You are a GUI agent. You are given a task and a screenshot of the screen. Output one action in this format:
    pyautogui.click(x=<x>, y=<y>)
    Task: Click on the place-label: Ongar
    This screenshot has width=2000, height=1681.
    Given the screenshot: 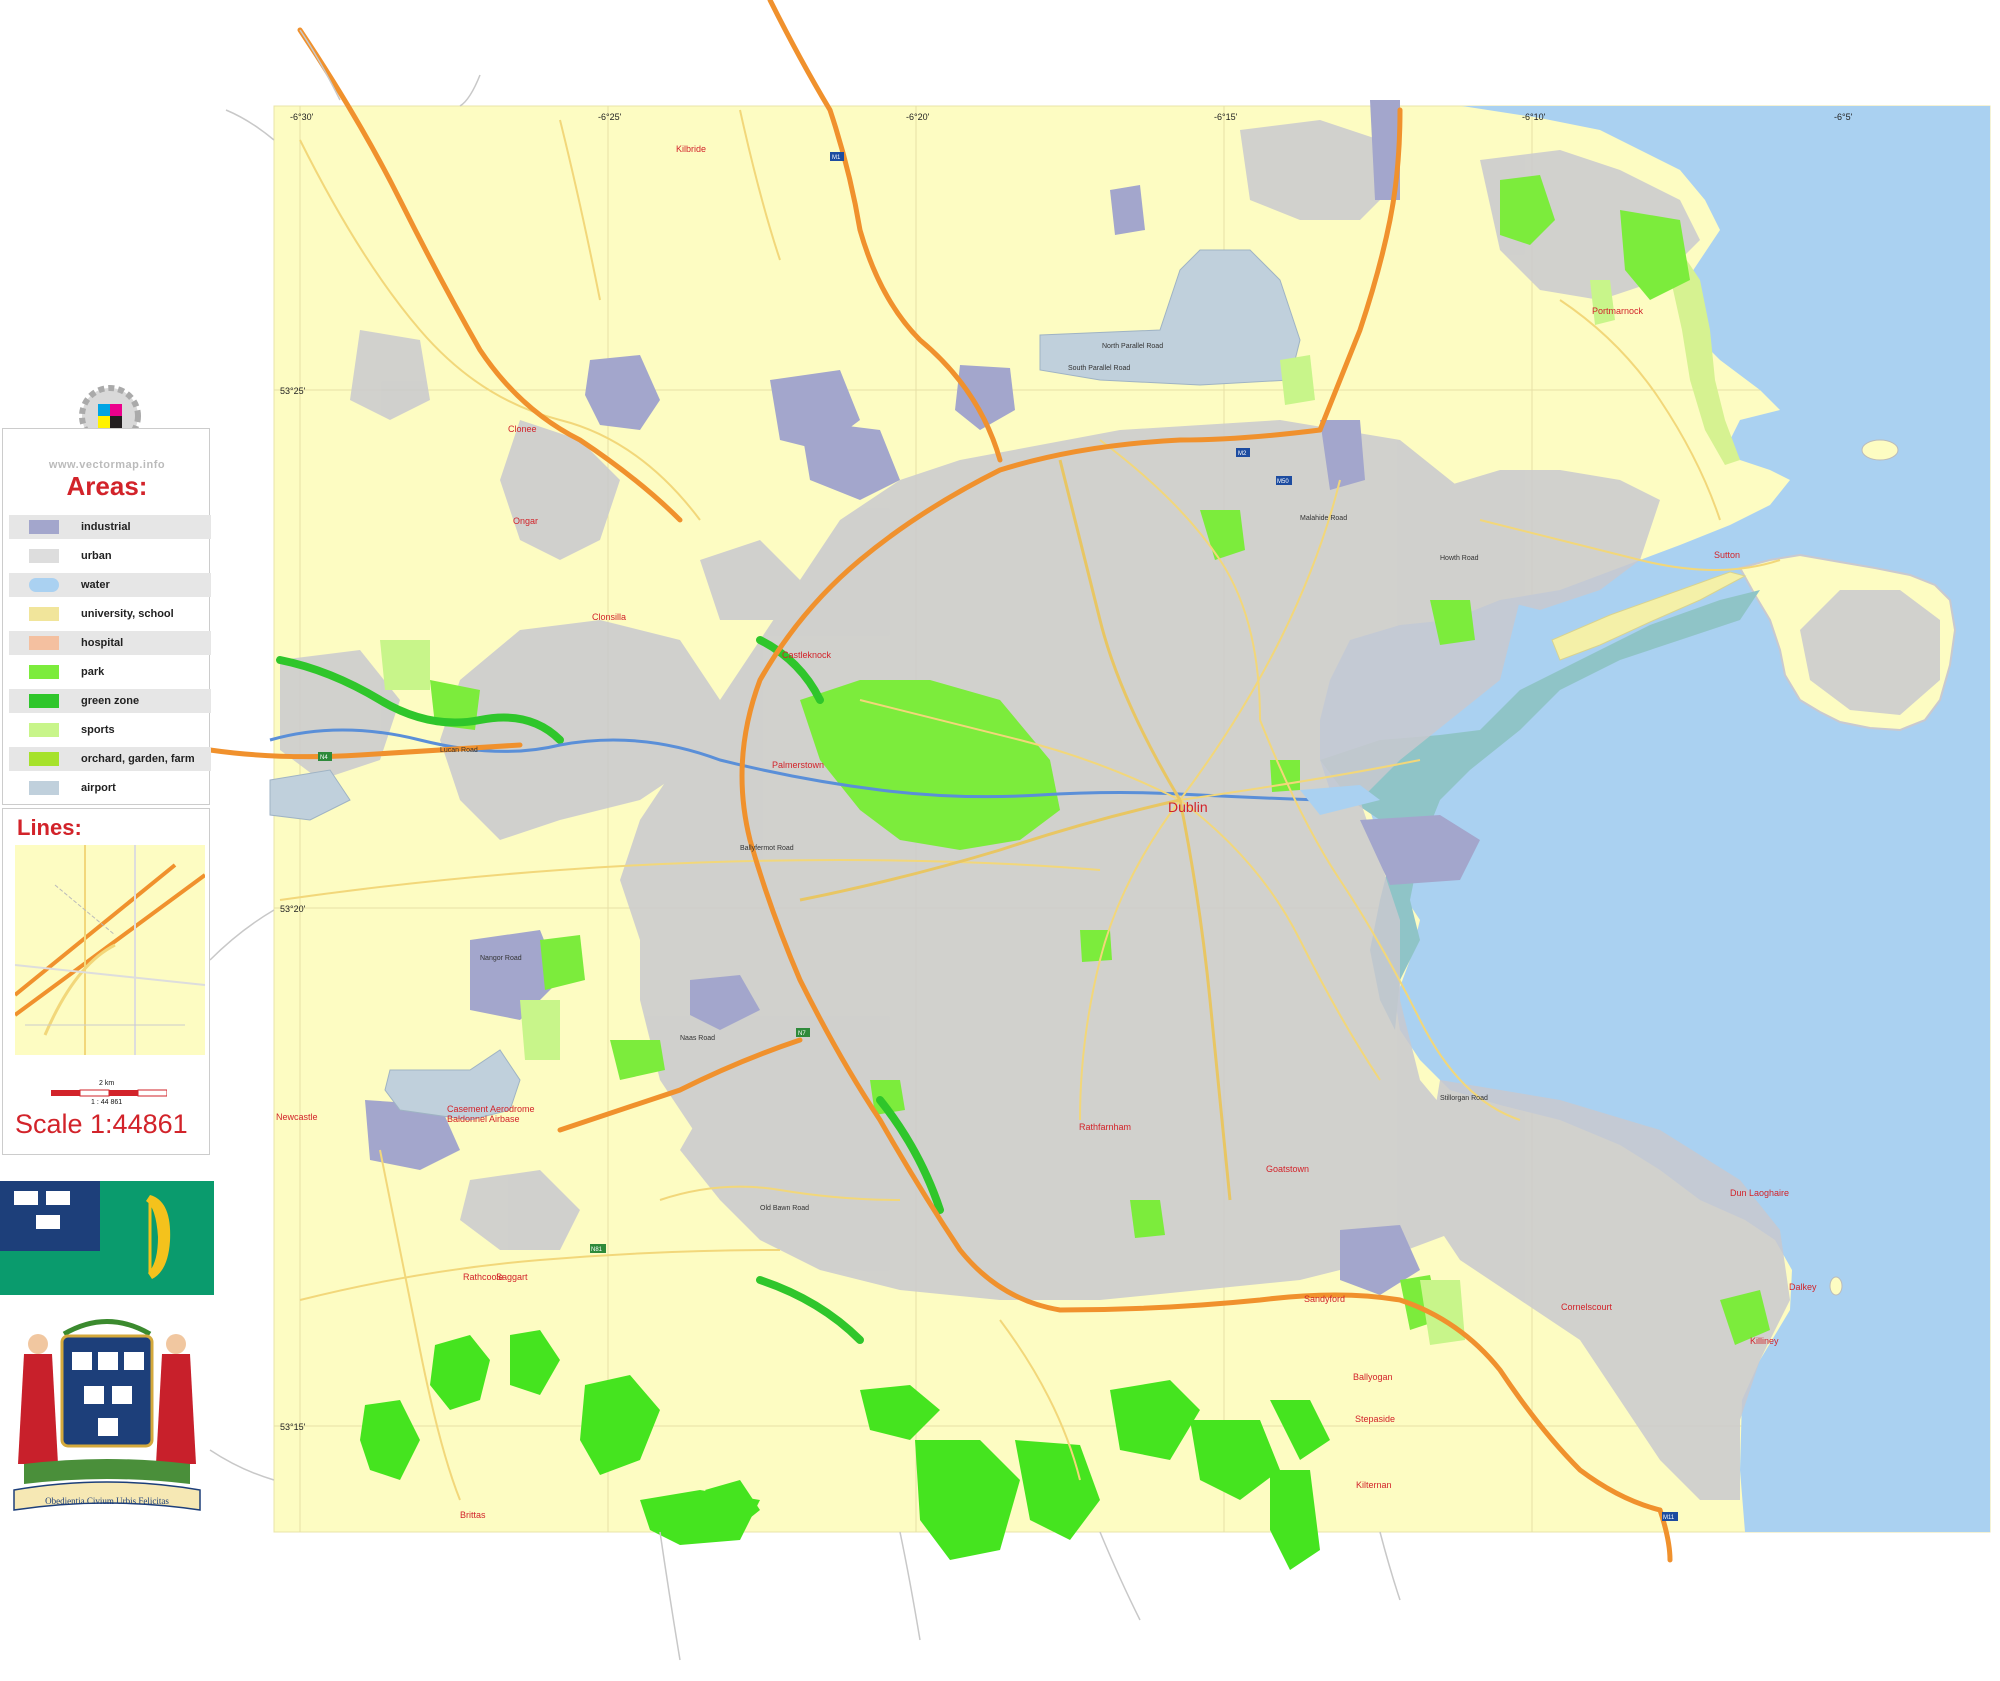 What is the action you would take?
    pyautogui.click(x=525, y=521)
    